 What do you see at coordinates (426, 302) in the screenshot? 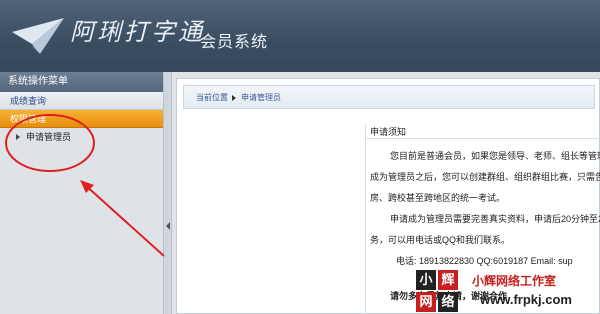
I see `watermark-badge-char: 网` at bounding box center [426, 302].